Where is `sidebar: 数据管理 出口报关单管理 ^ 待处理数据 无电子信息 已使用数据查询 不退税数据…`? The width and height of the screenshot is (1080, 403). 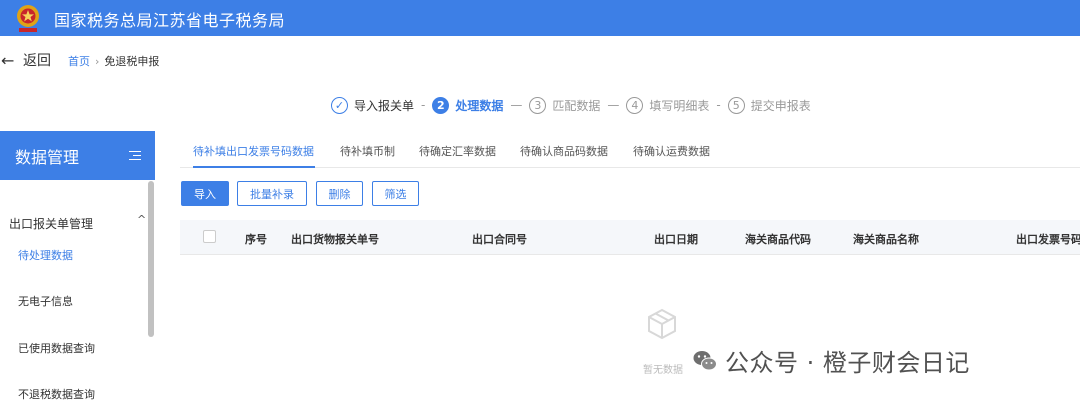 sidebar: 数据管理 出口报关单管理 ^ 待处理数据 无电子信息 已使用数据查询 不退税数据… is located at coordinates (77, 267).